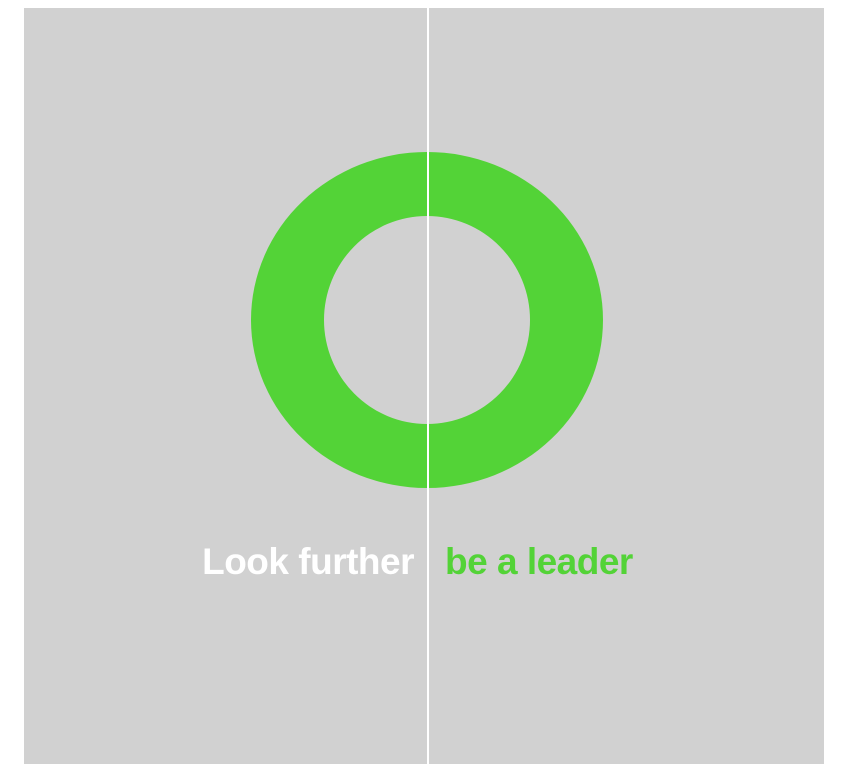 The width and height of the screenshot is (847, 764). Describe the element at coordinates (539, 561) in the screenshot. I see `tagline-right: be a leader` at that location.